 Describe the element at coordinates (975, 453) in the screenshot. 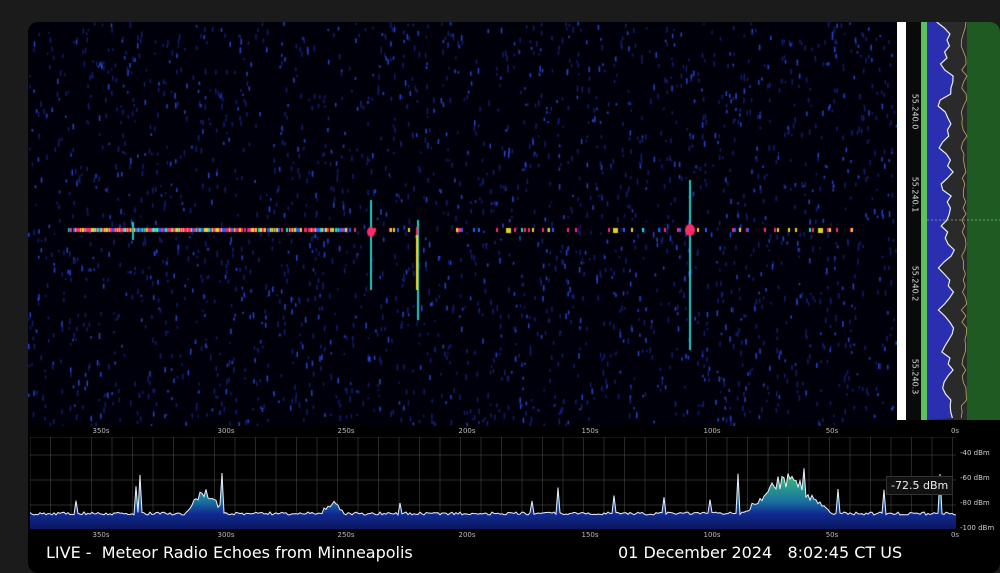

I see `db-tick: -40 dBm` at that location.